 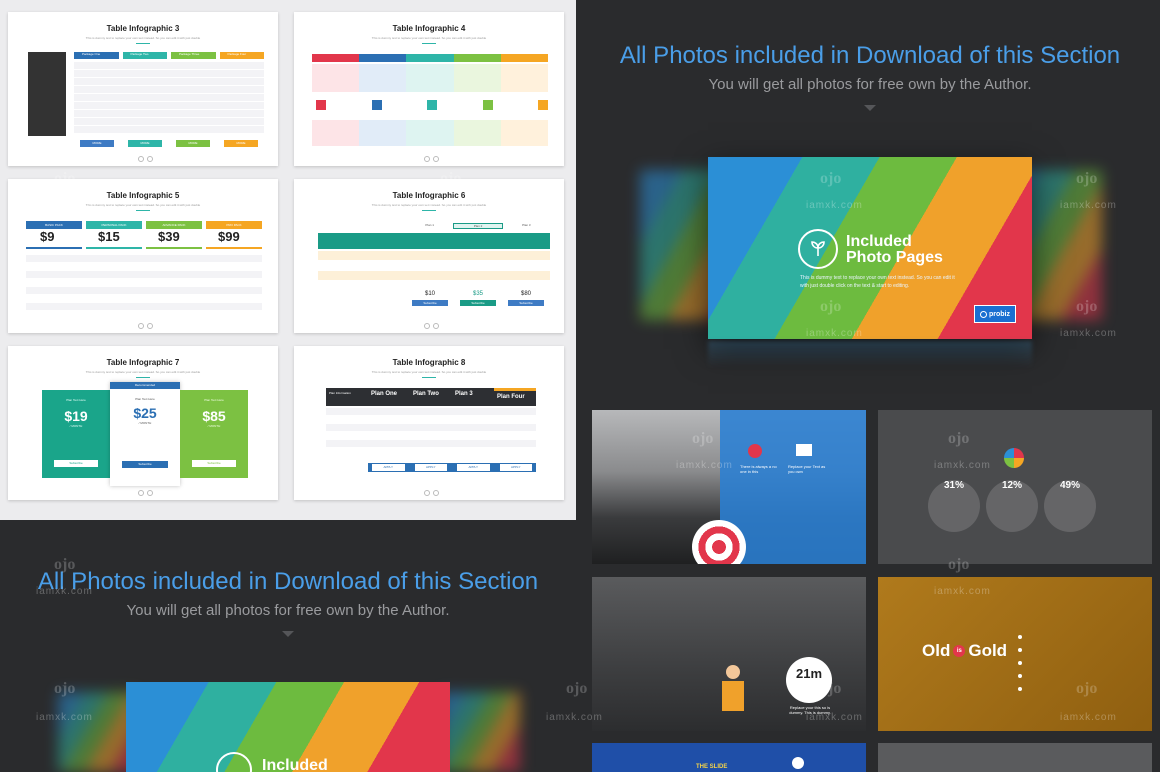 What do you see at coordinates (143, 362) in the screenshot?
I see `slide-title: Table Infographic 7` at bounding box center [143, 362].